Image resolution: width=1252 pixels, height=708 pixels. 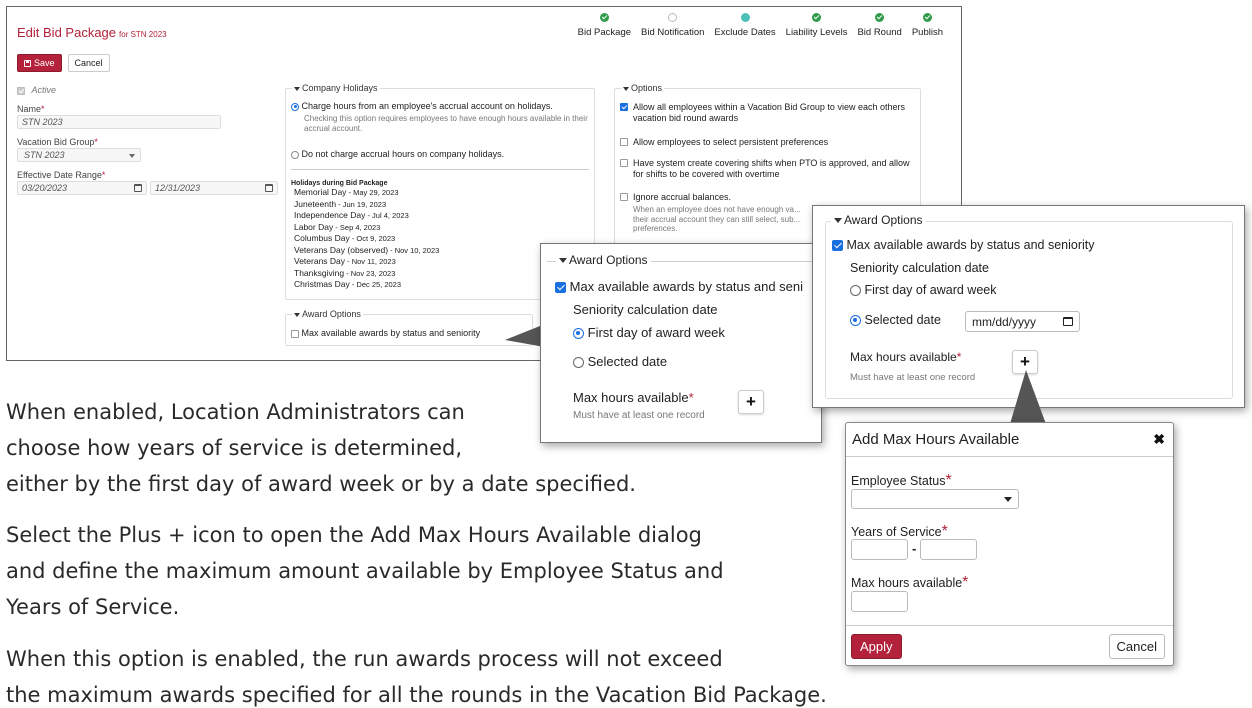 I want to click on legend-text: Company Holidays, so click(x=340, y=88).